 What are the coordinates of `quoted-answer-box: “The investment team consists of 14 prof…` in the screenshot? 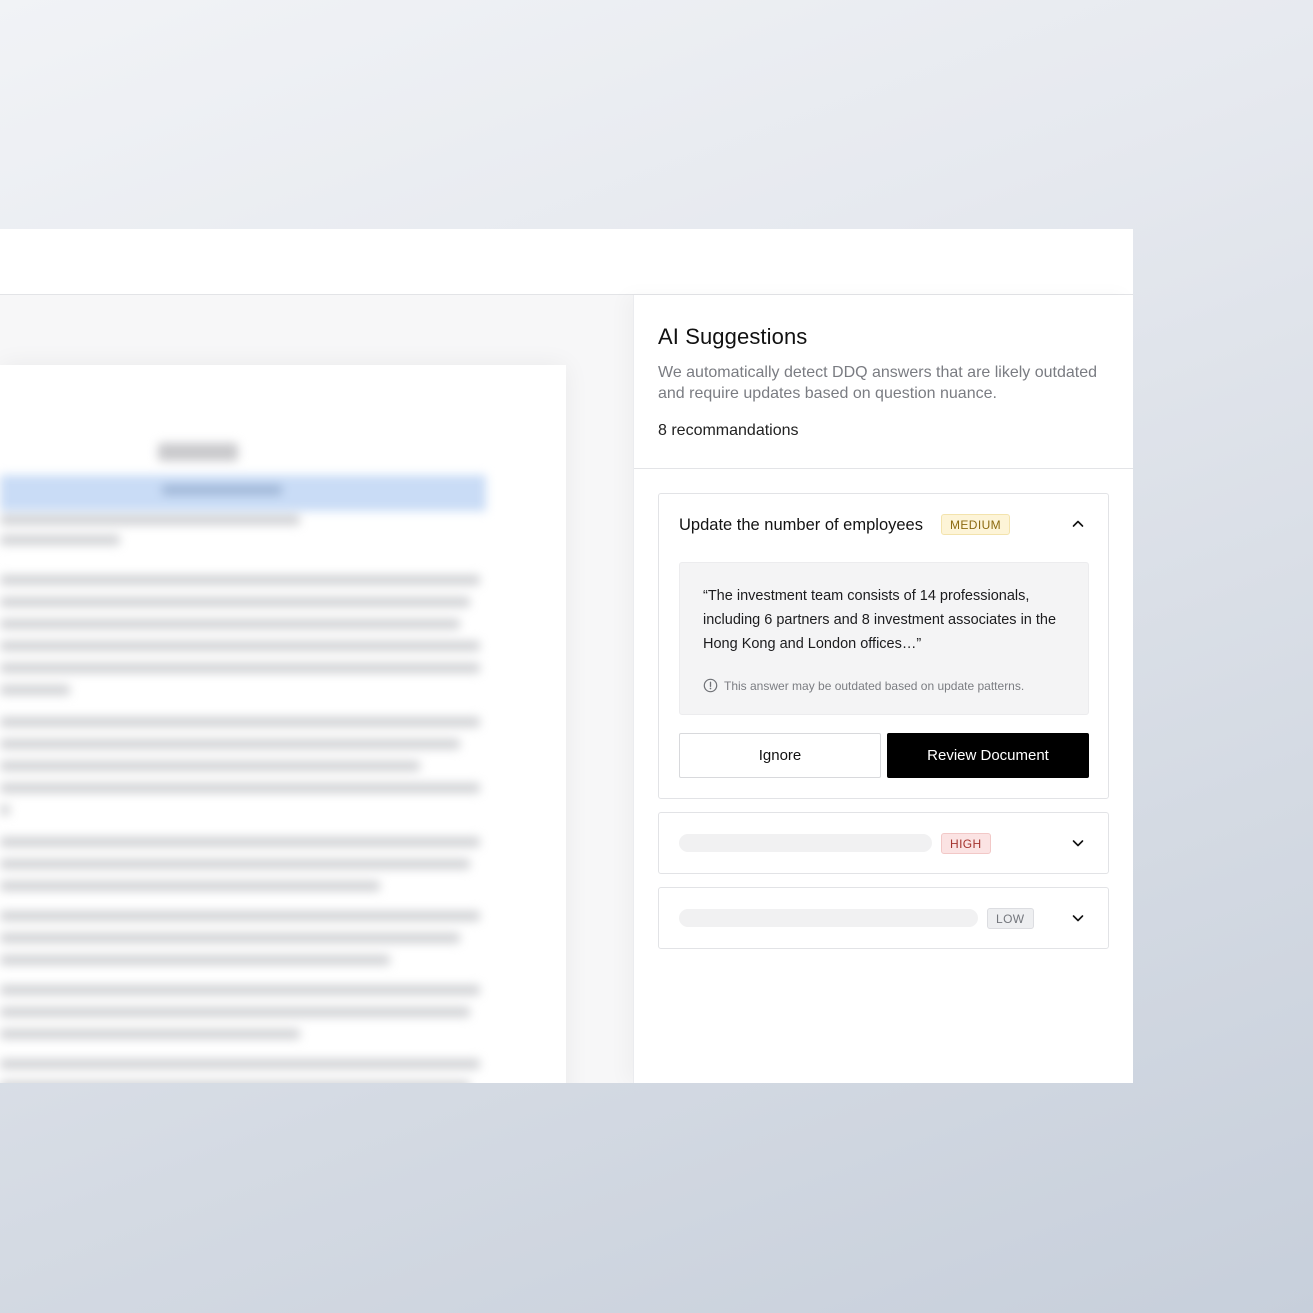 It's located at (884, 638).